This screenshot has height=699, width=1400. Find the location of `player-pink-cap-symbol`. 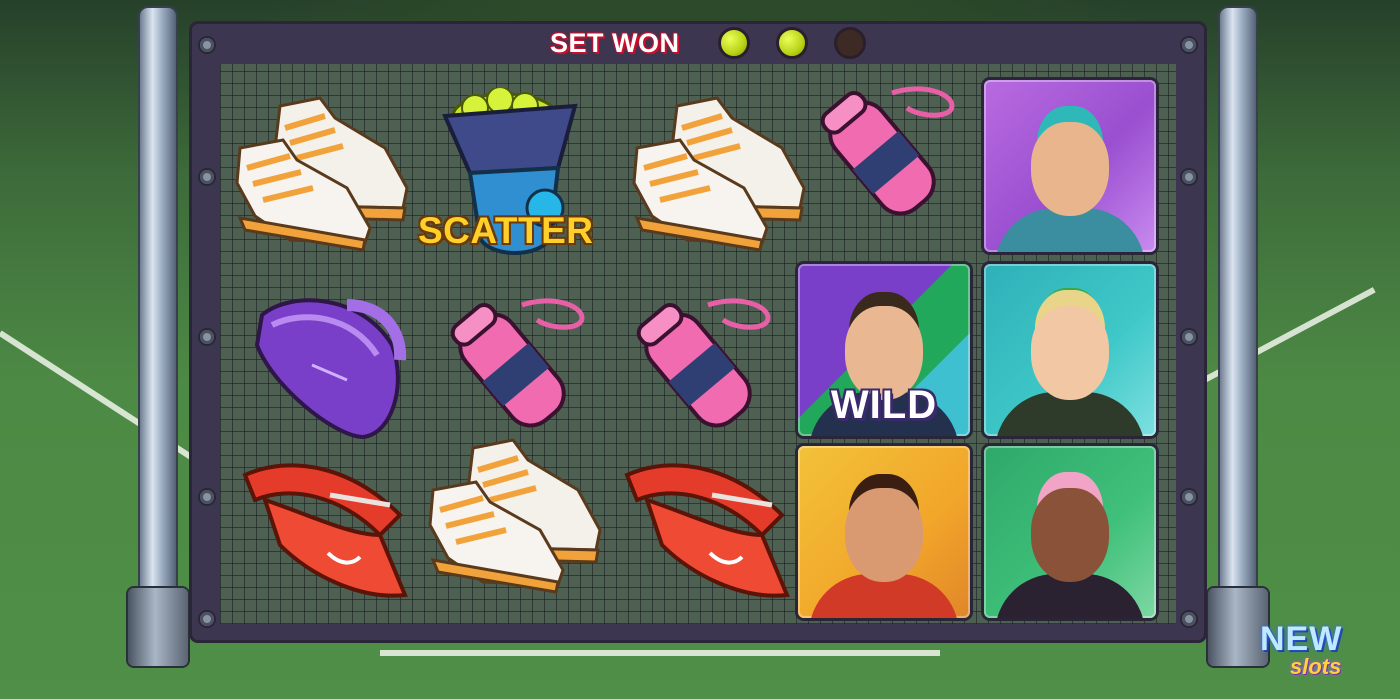

player-pink-cap-symbol is located at coordinates (1070, 532).